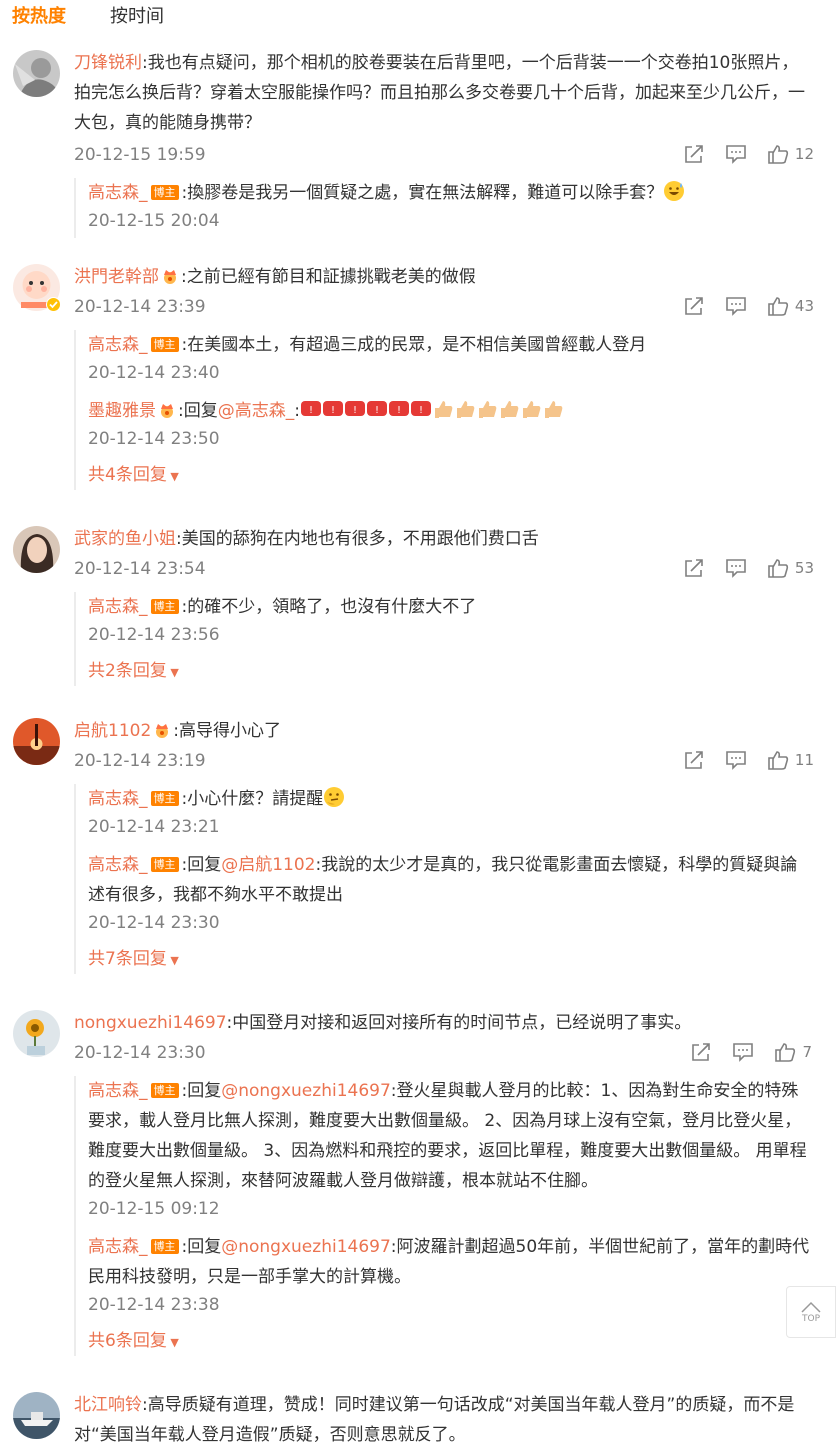 The image size is (836, 1448). I want to click on reply-time: 20-12-15 20:04, so click(154, 221).